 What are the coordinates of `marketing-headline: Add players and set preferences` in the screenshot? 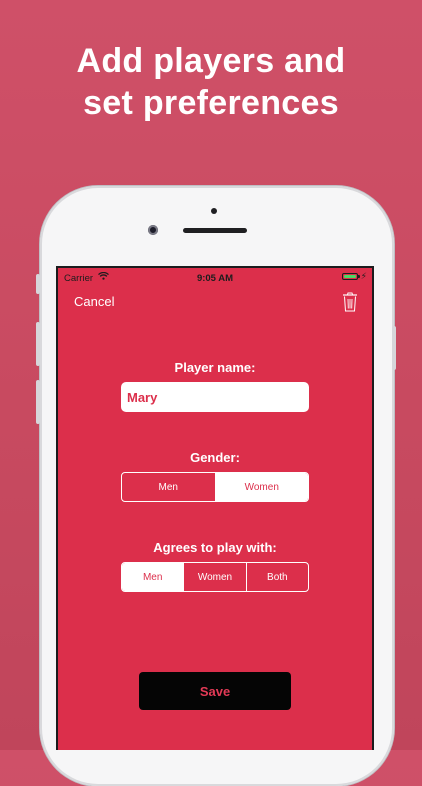 It's located at (211, 82).